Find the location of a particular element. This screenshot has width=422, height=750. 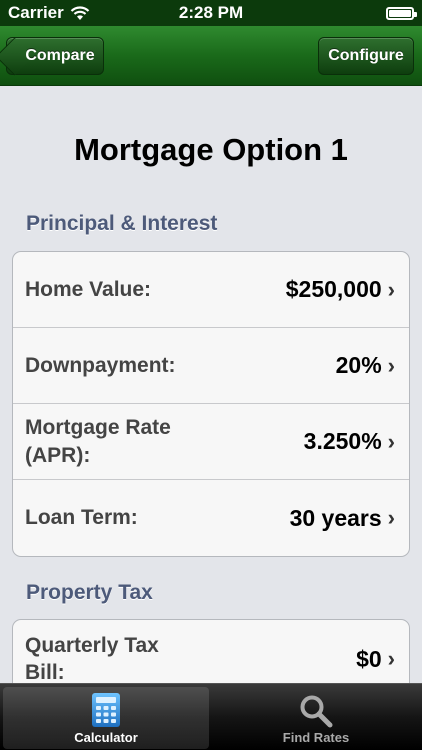

carrier-label: Carrier is located at coordinates (36, 12).